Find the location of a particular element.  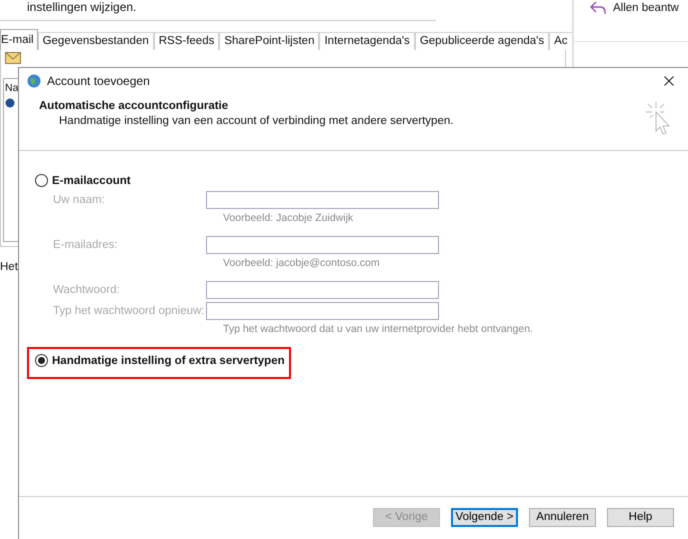

tab: RSS-feeds is located at coordinates (187, 41).